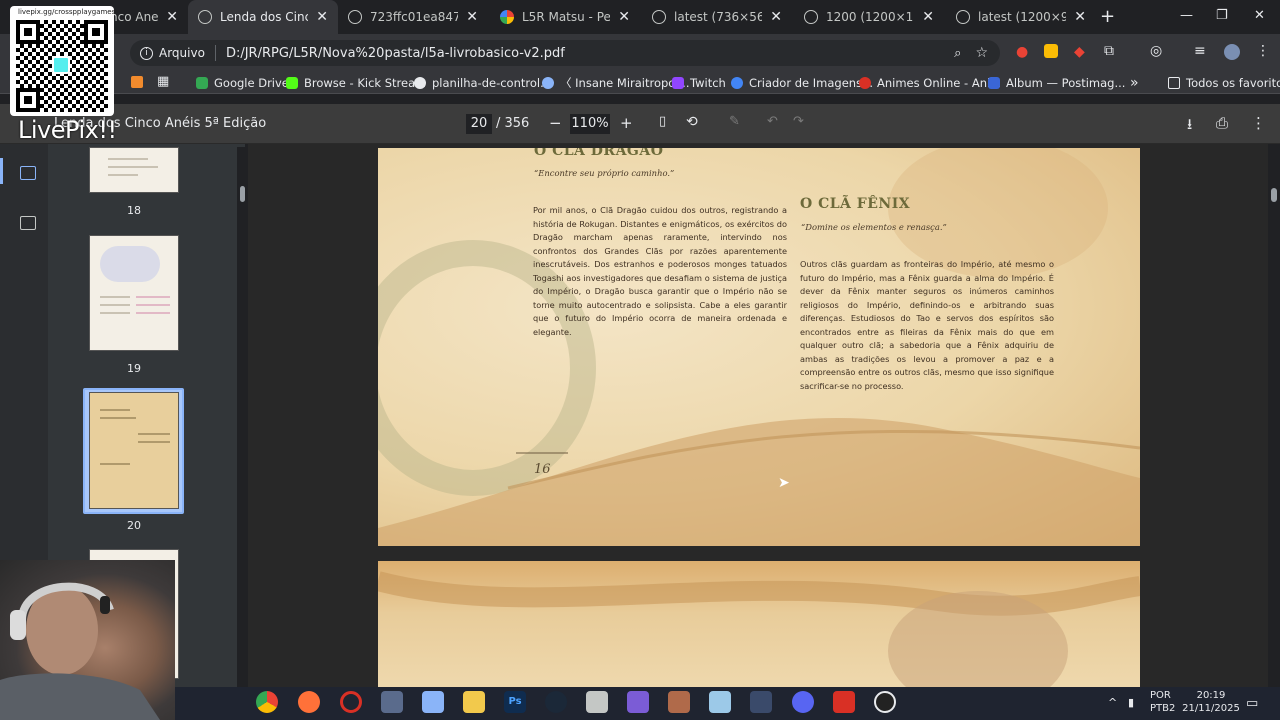  Describe the element at coordinates (717, 17) in the screenshot. I see `tab-4: latest (736×561) ✕` at that location.